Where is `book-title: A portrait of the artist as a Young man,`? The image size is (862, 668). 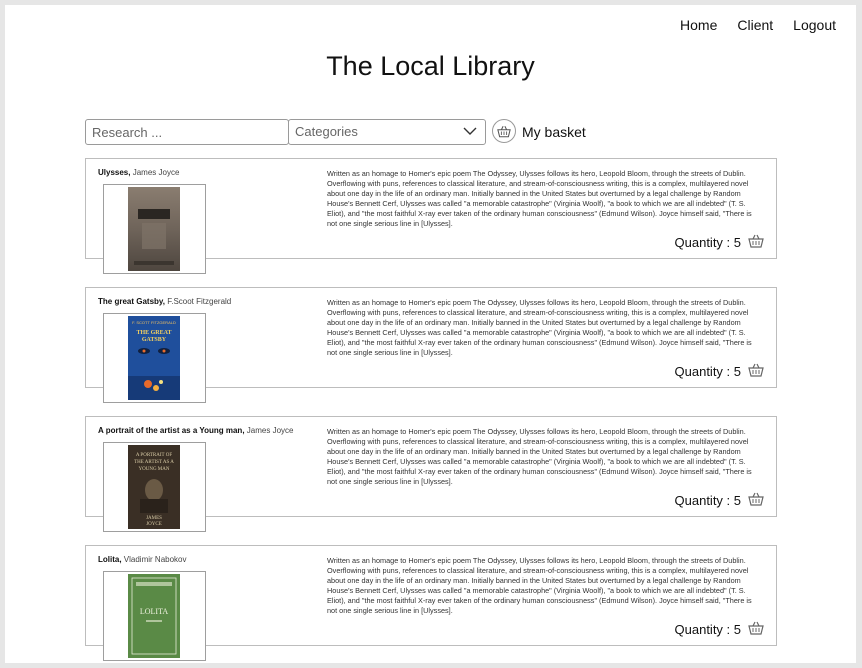 book-title: A portrait of the artist as a Young man, is located at coordinates (171, 430).